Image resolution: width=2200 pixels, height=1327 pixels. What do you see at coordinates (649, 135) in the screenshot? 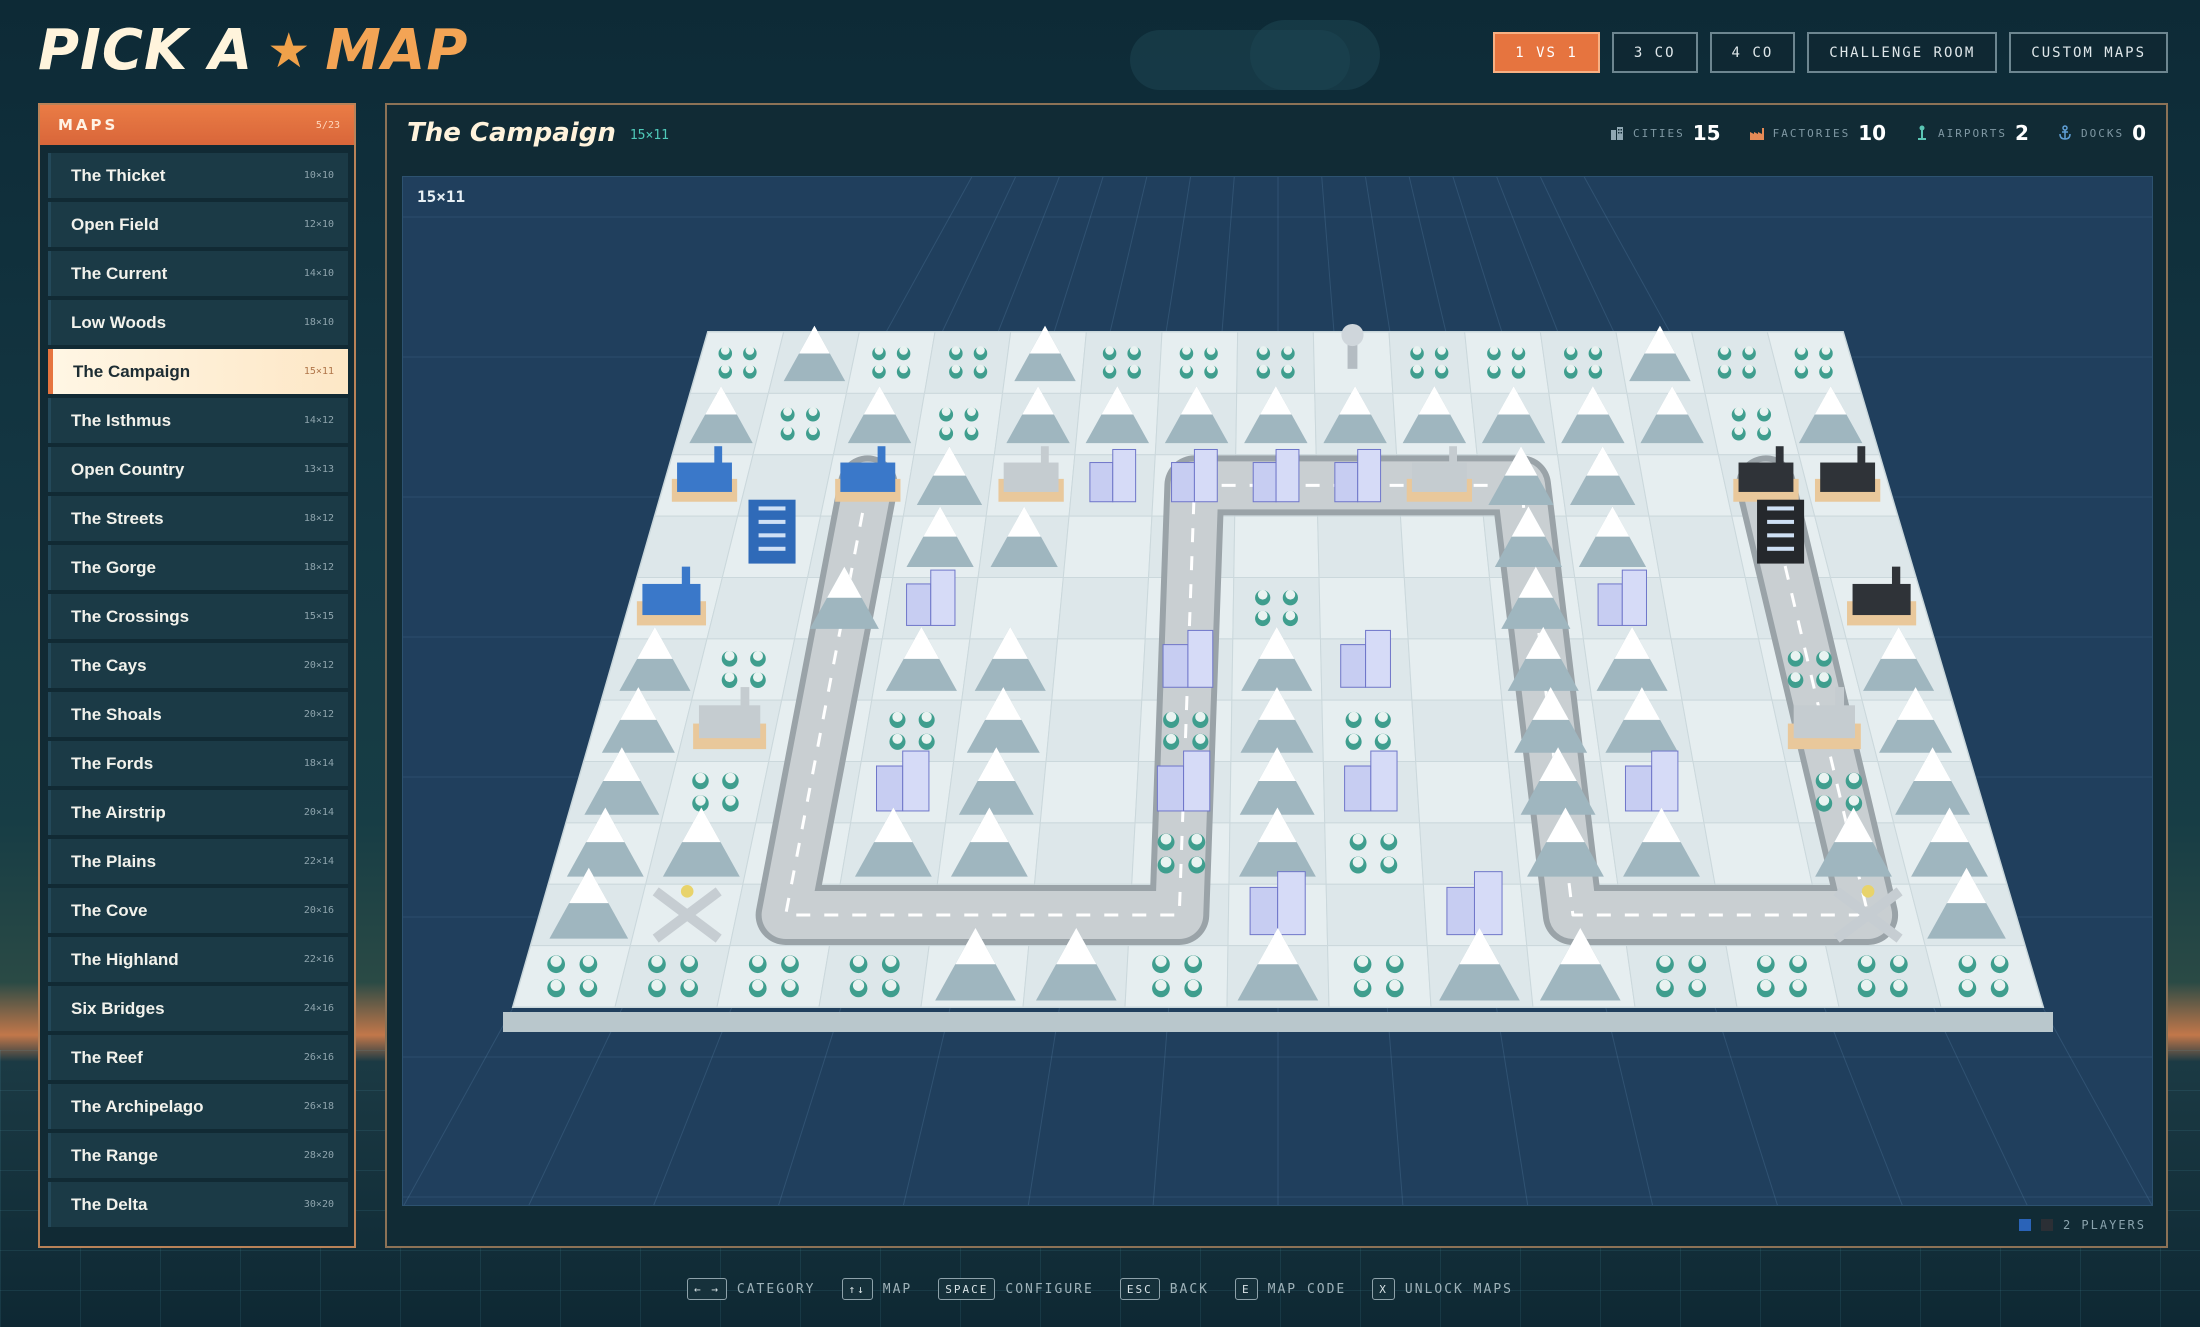
I see `map-dimensions: 15×11` at bounding box center [649, 135].